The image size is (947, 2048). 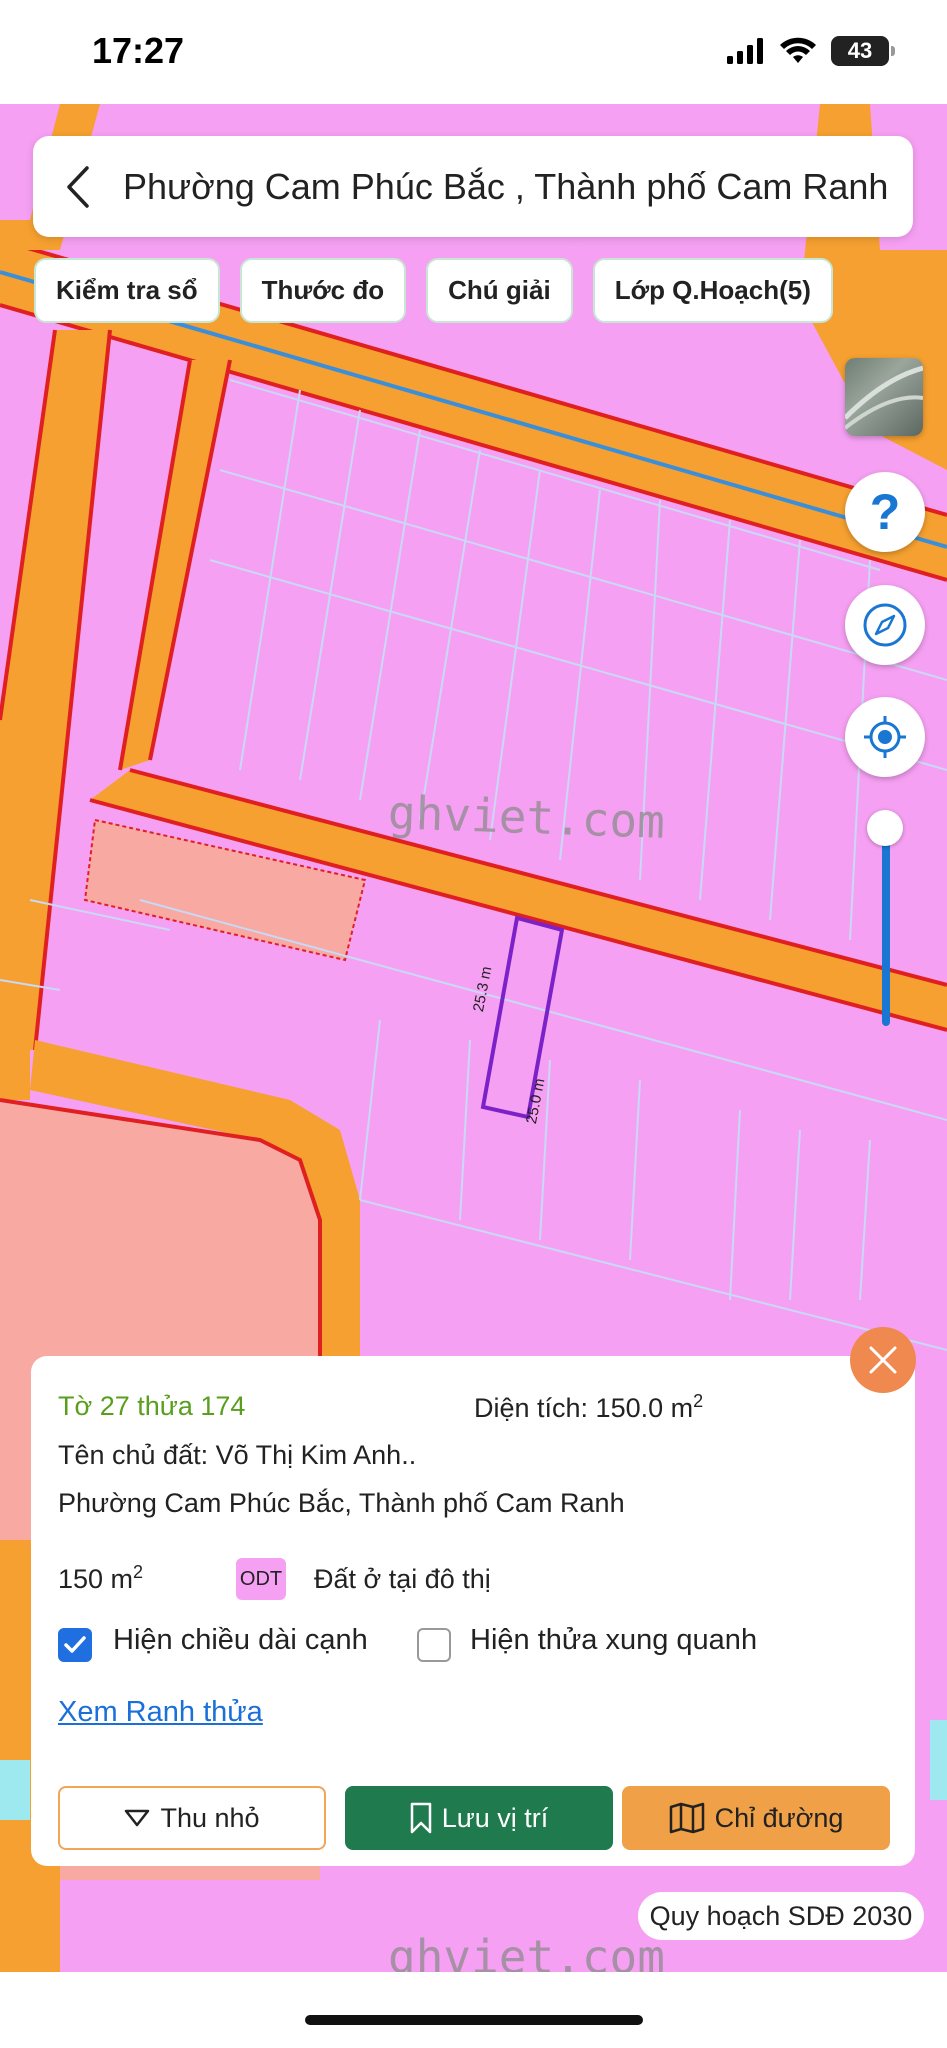 I want to click on directions-button: Chỉ đường, so click(x=756, y=1818).